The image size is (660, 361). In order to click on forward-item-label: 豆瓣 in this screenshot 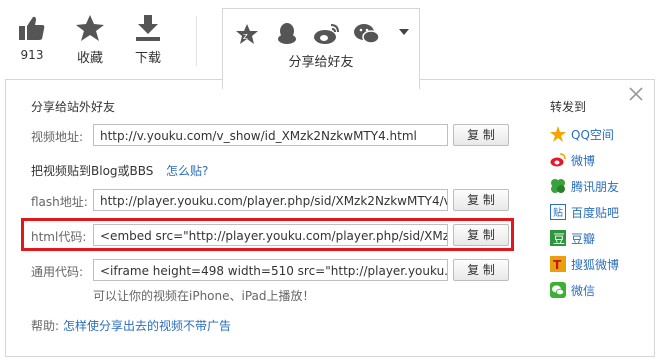, I will do `click(583, 239)`.